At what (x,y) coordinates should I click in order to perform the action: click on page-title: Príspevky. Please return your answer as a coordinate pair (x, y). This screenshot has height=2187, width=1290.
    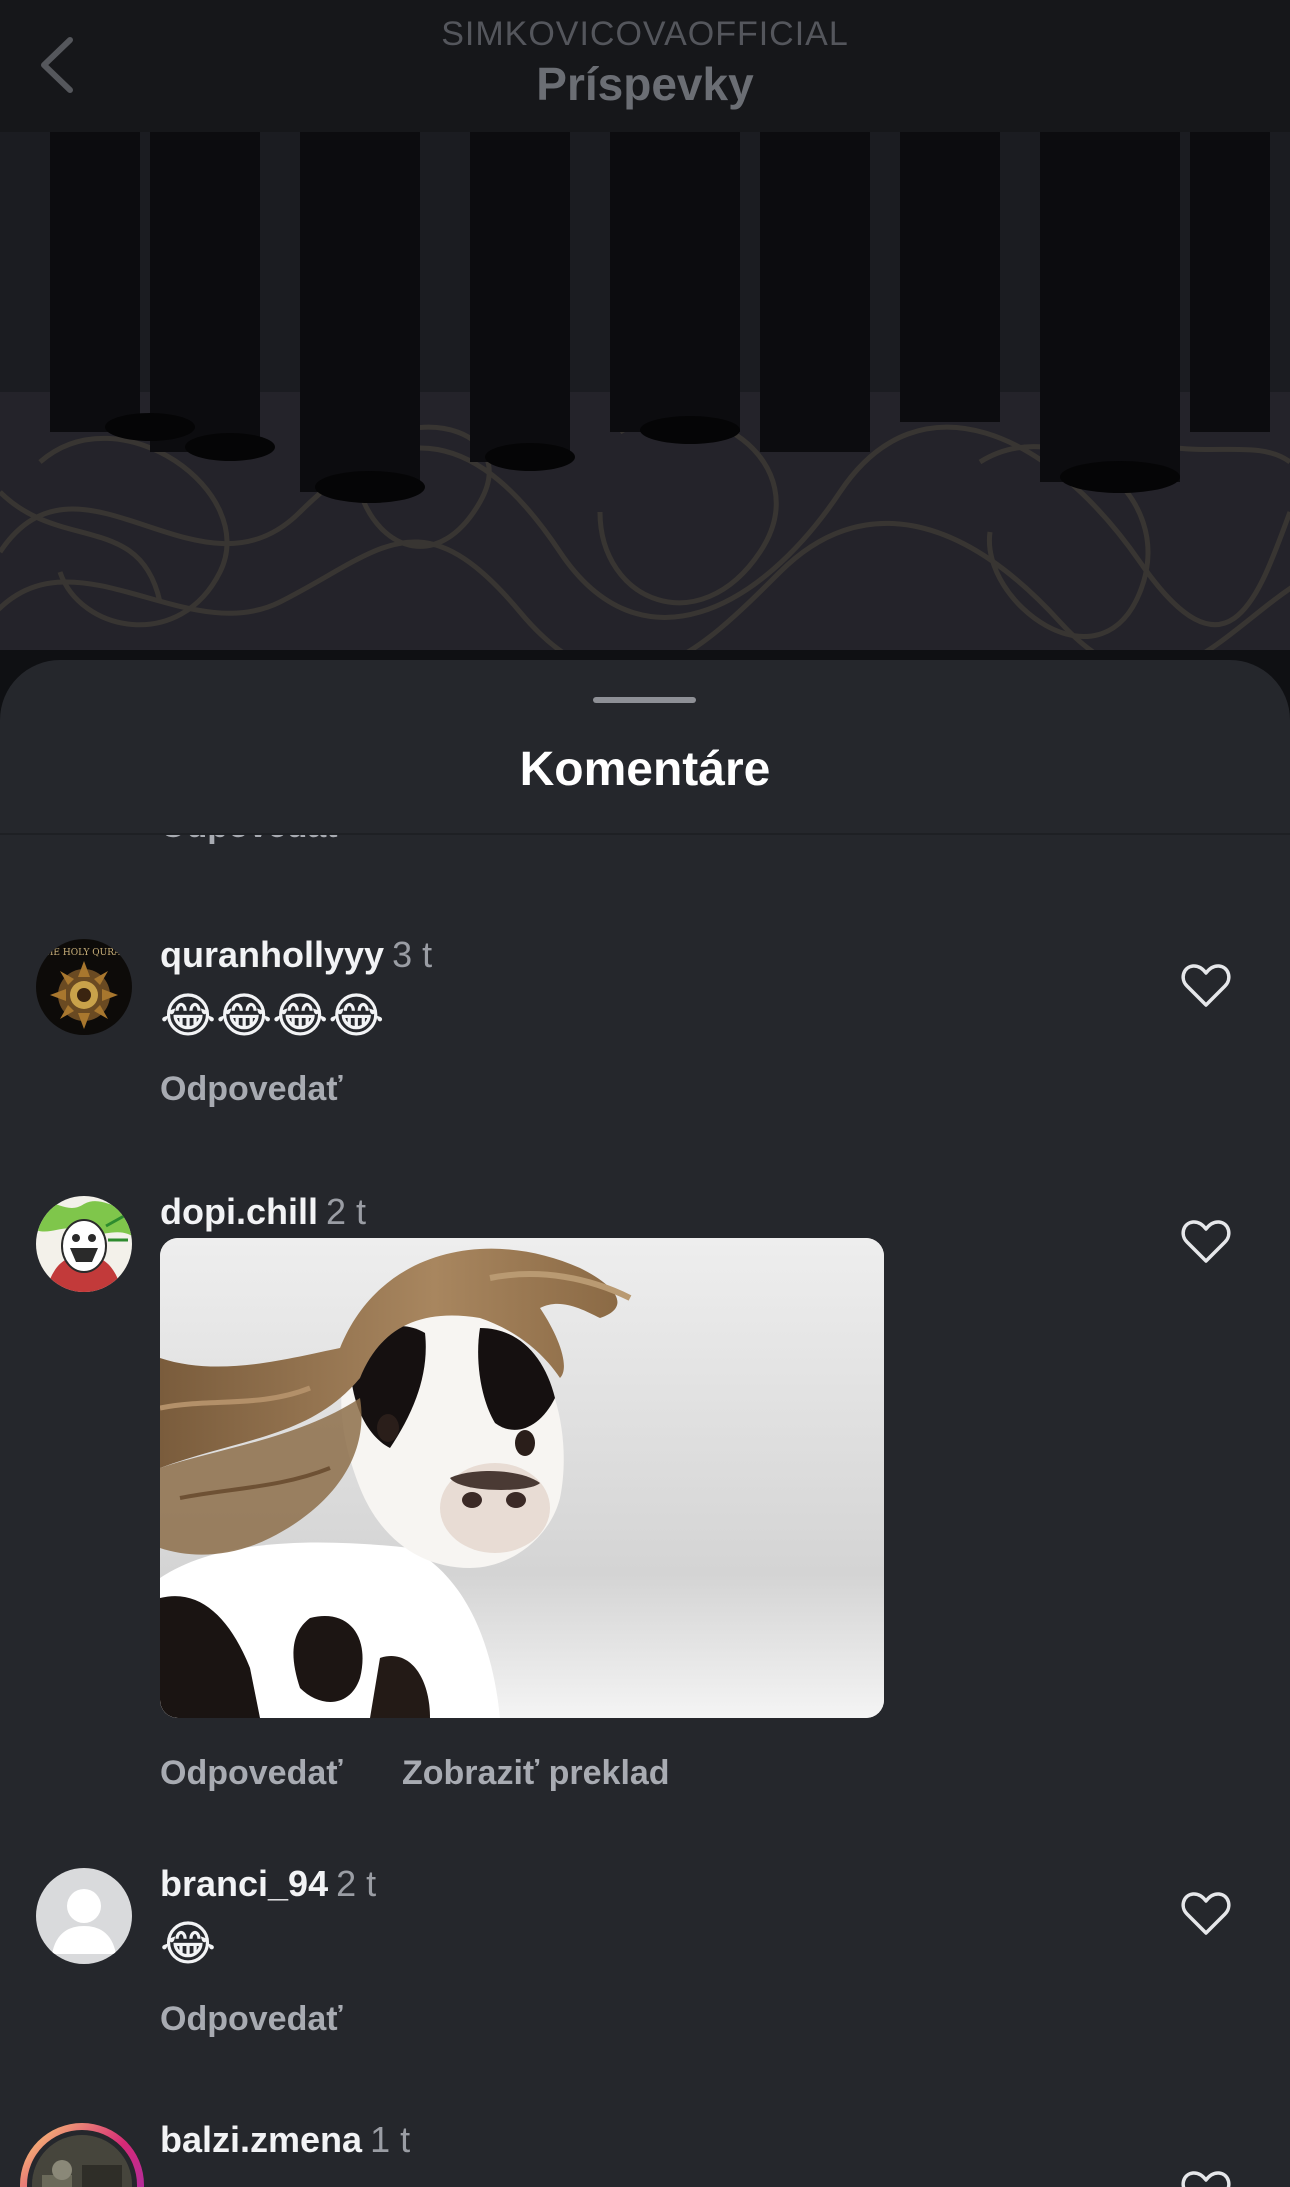
    Looking at the image, I should click on (645, 84).